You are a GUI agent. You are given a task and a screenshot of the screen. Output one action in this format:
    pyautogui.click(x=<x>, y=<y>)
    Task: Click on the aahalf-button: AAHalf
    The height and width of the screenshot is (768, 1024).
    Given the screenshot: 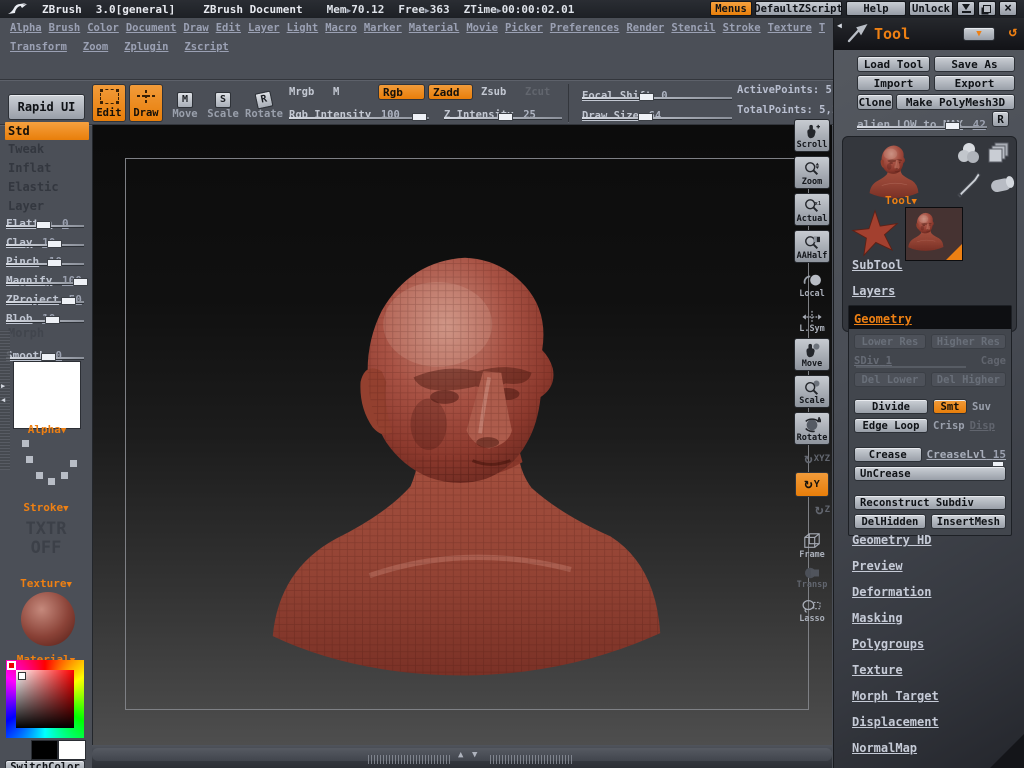 What is the action you would take?
    pyautogui.click(x=812, y=246)
    